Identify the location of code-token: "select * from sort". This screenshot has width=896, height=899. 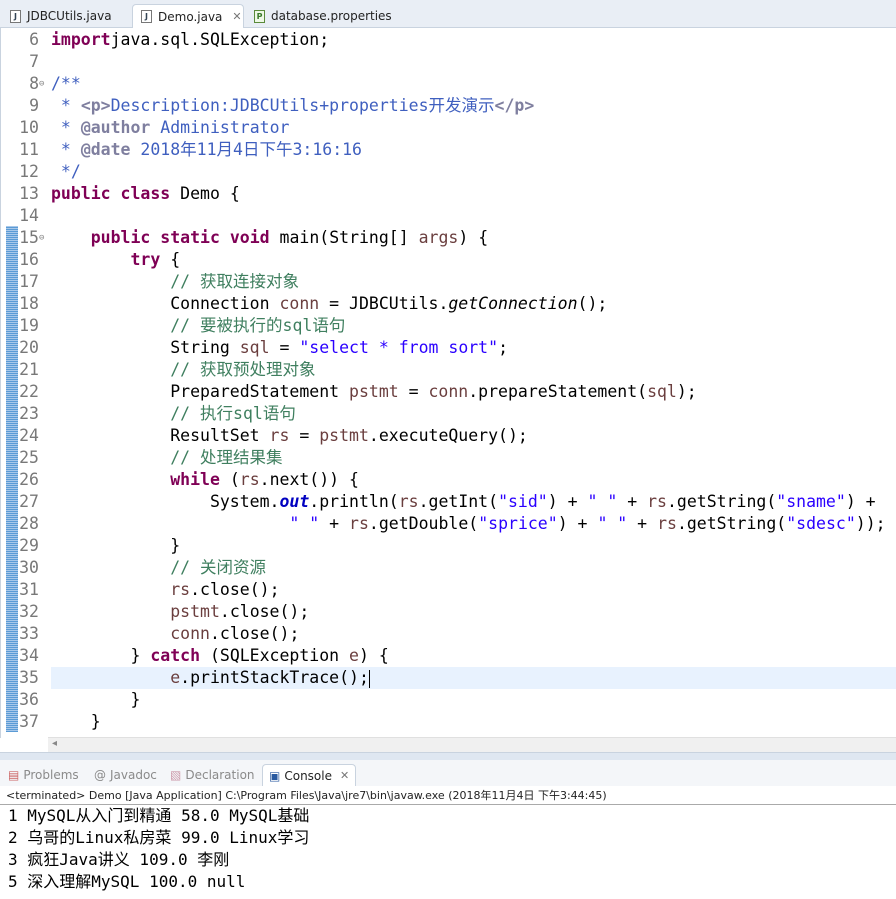
(399, 347).